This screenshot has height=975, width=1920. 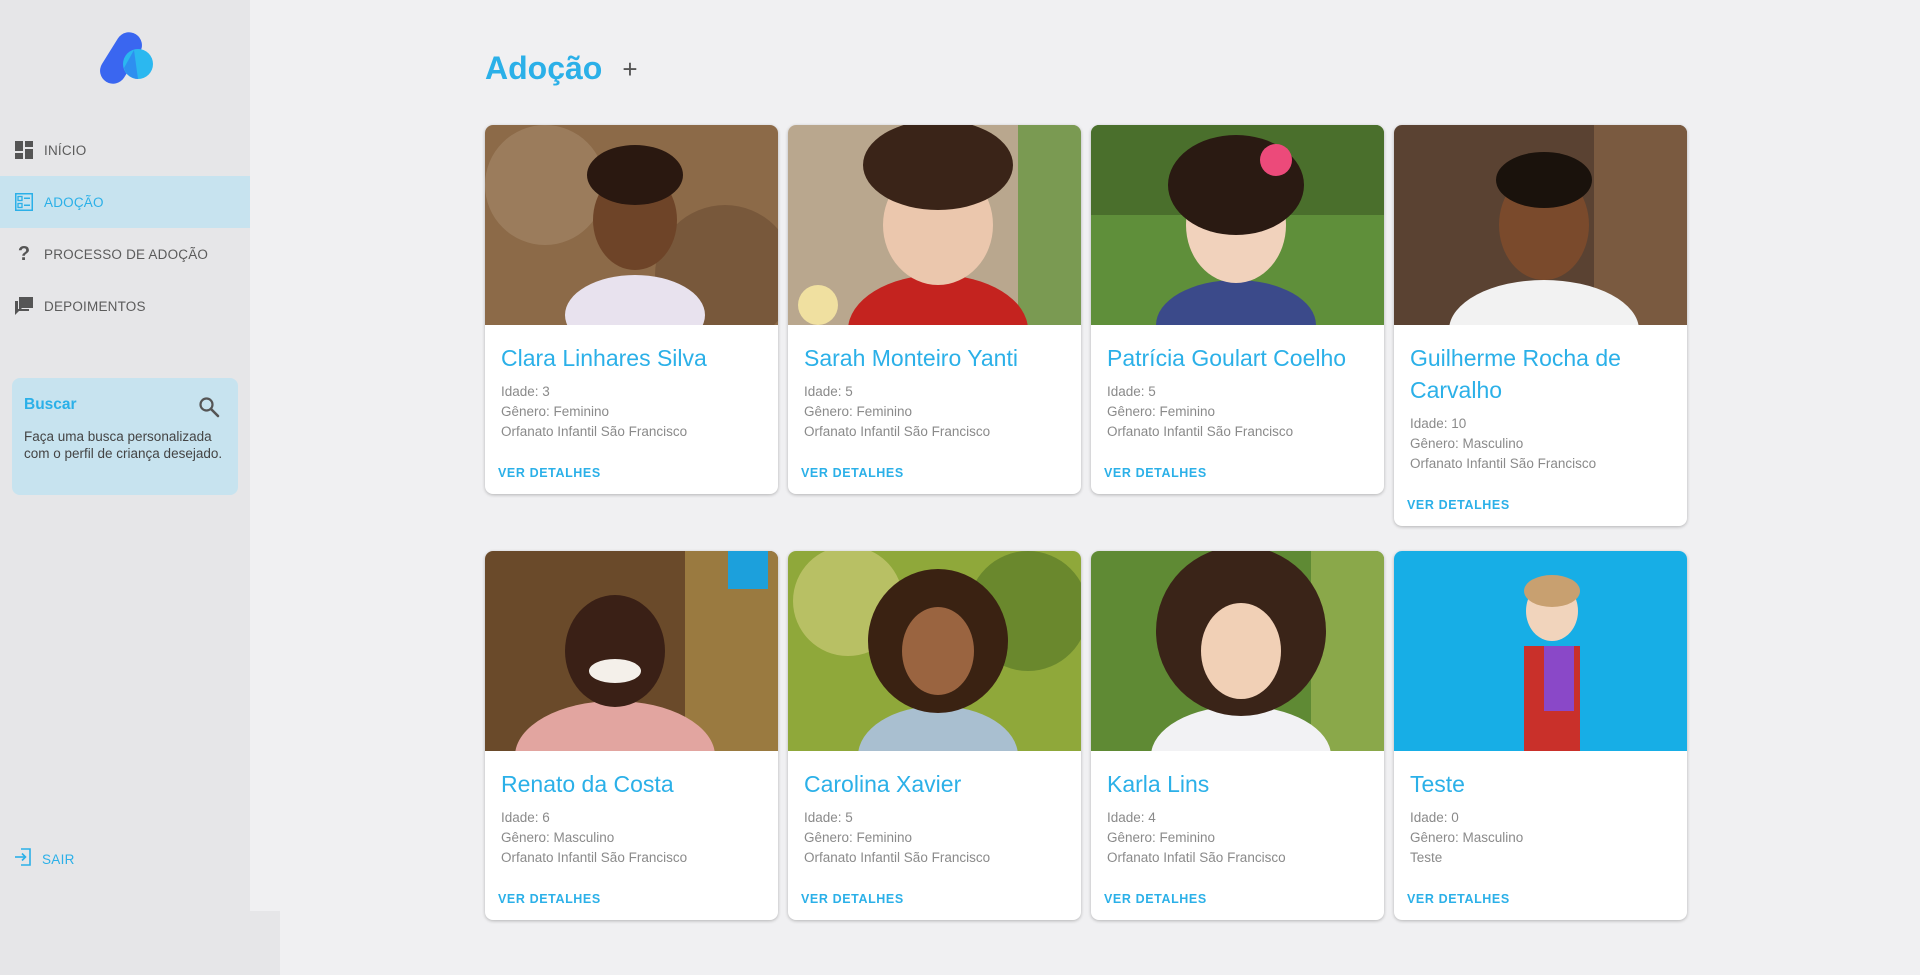 I want to click on child-age: Idade: 4, so click(x=1131, y=817).